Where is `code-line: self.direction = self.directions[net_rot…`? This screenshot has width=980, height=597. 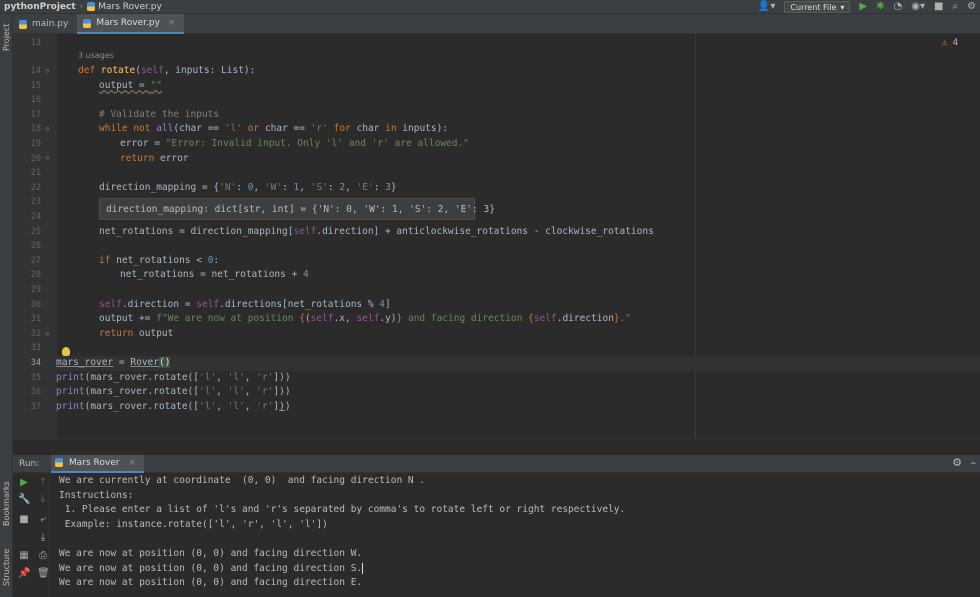 code-line: self.direction = self.directions[net_rot… is located at coordinates (245, 304).